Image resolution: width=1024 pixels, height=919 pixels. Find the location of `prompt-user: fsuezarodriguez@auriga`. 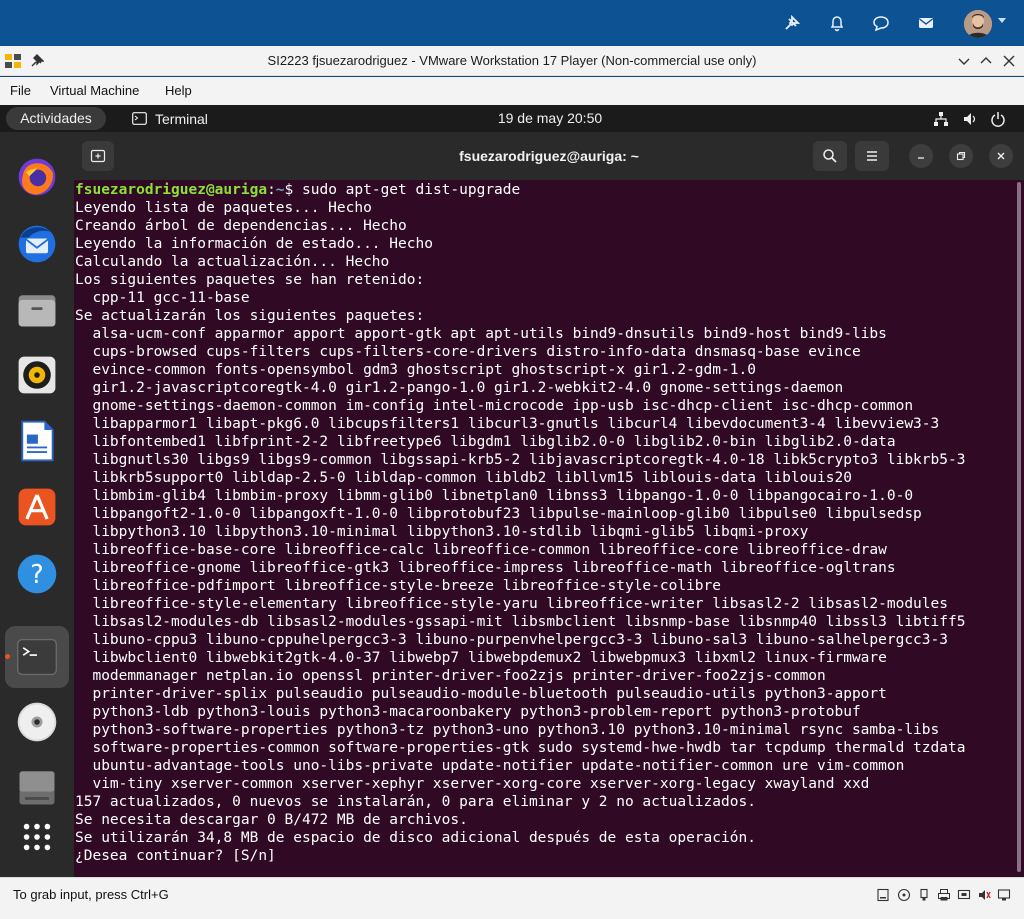

prompt-user: fsuezarodriguez@auriga is located at coordinates (171, 190).